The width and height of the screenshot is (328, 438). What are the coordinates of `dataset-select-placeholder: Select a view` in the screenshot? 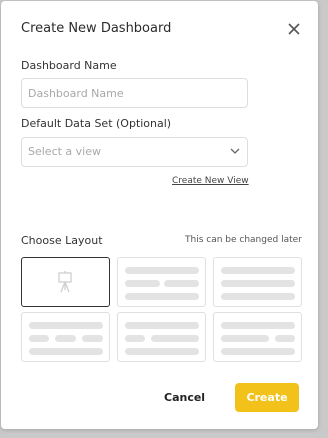 It's located at (64, 151).